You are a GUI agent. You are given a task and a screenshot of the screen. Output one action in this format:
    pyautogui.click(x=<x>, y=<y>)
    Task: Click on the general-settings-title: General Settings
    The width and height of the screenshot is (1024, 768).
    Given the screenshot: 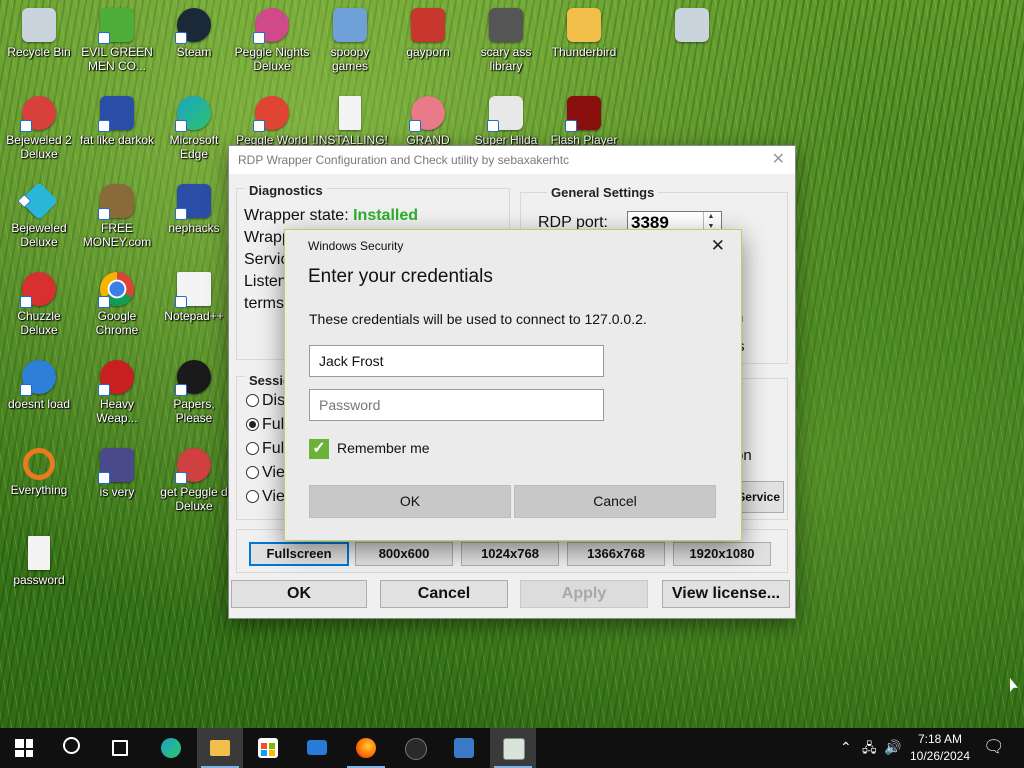 What is the action you would take?
    pyautogui.click(x=603, y=192)
    